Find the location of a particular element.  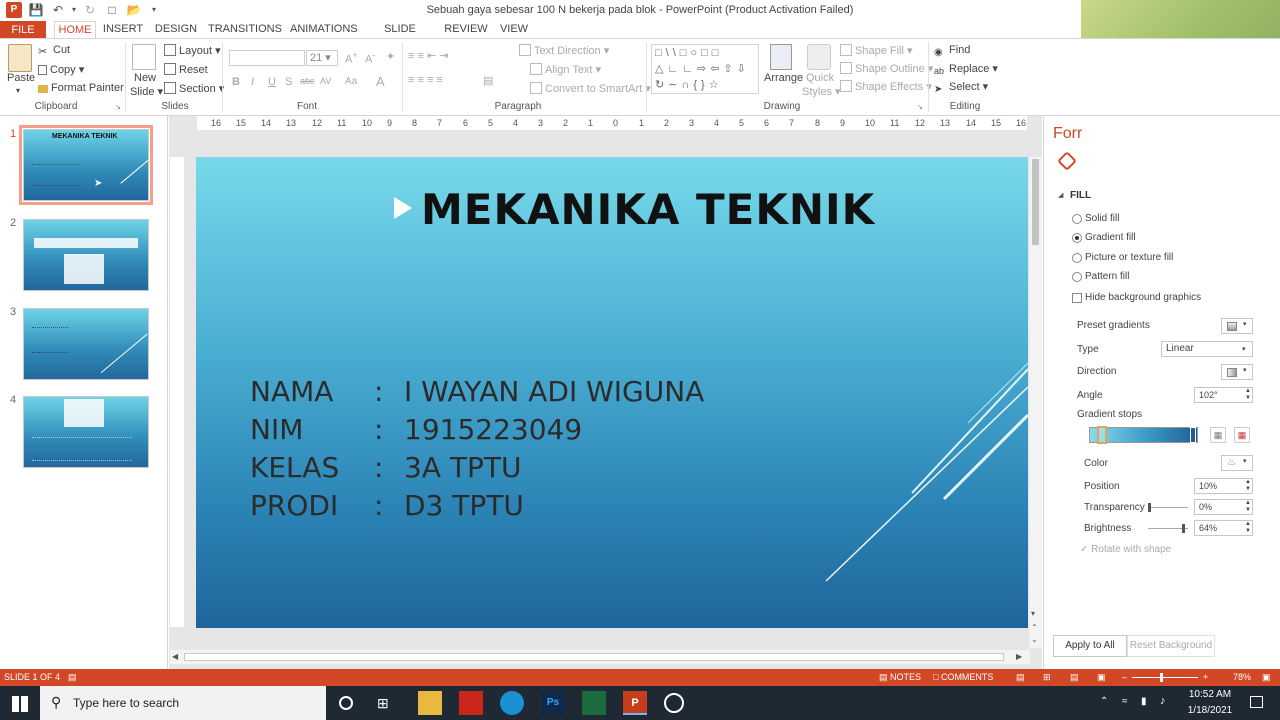

position-spinner: 10% ▲ ▼ is located at coordinates (1223, 486).